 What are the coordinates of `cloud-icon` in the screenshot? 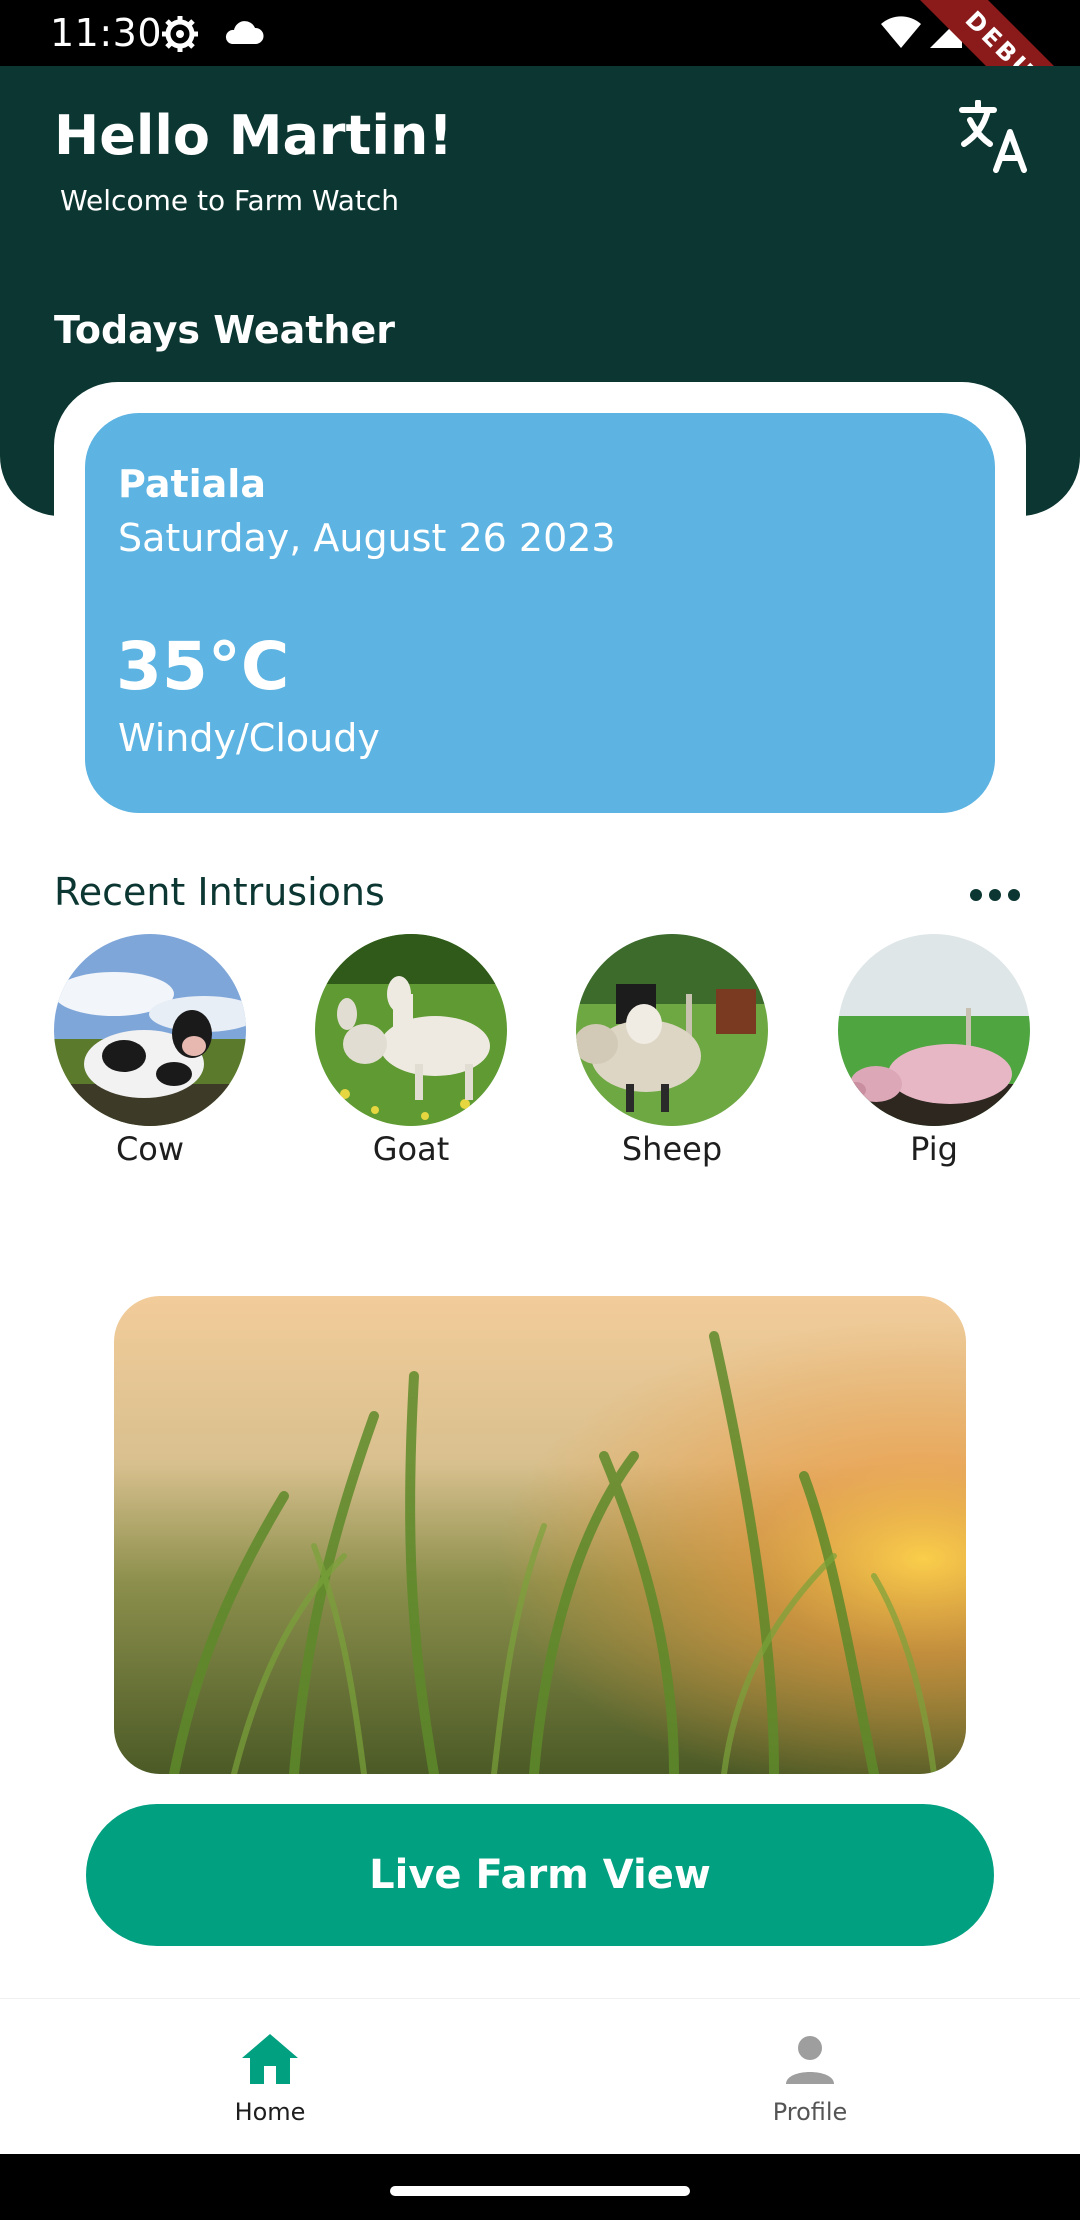 It's located at (244, 32).